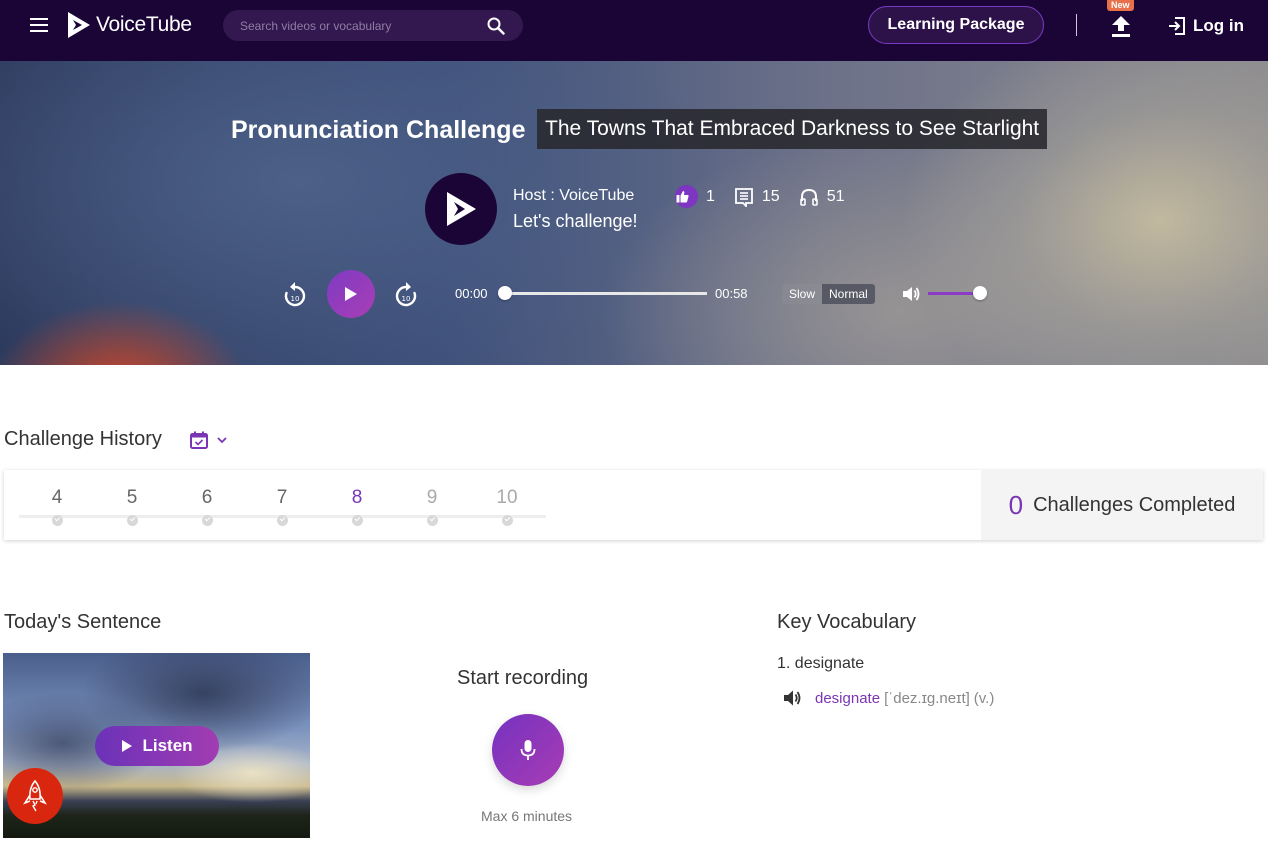 The image size is (1268, 848). I want to click on upload-icon, so click(1121, 26).